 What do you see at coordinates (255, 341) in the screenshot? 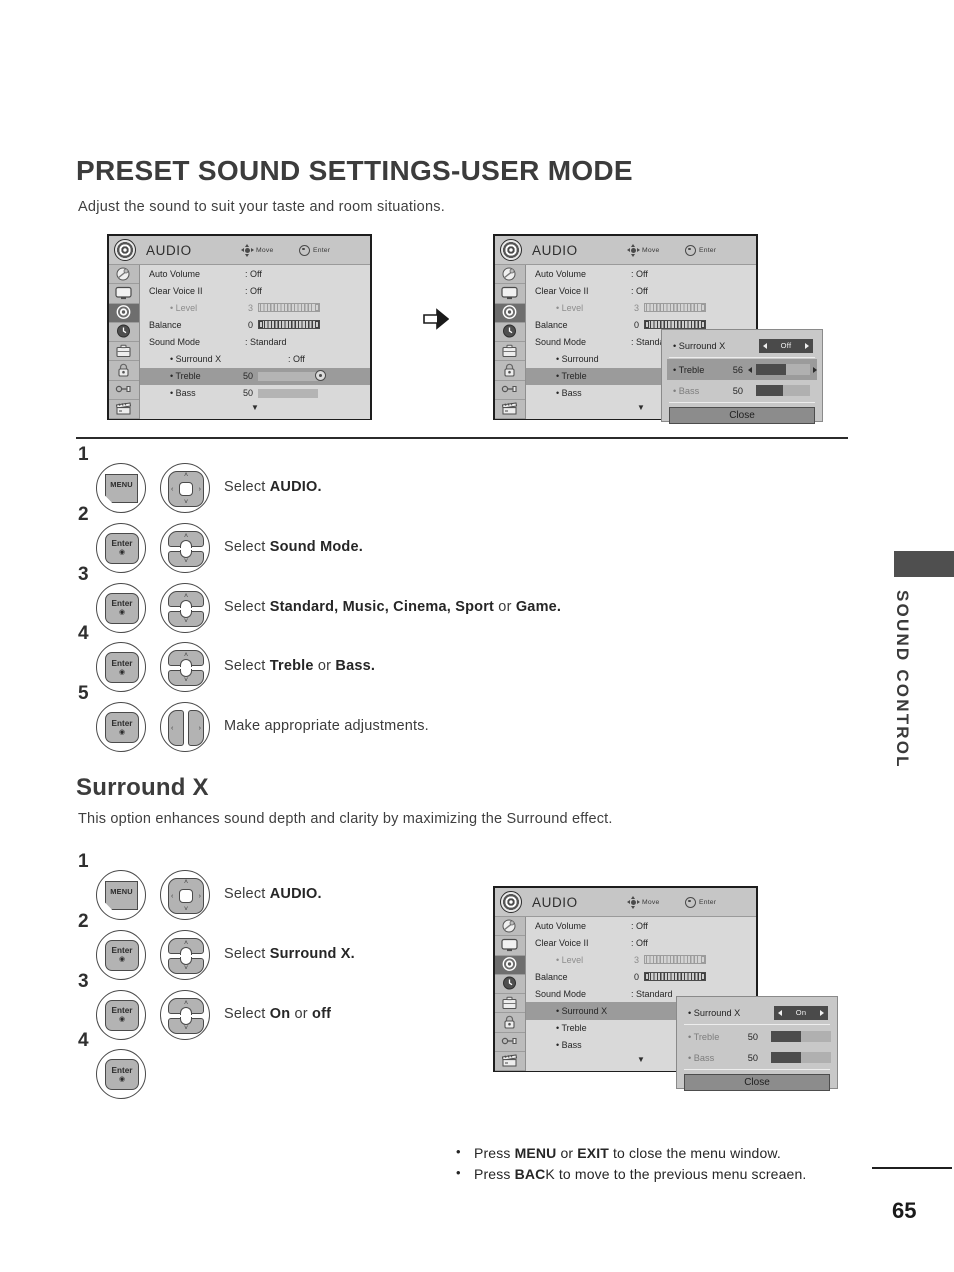
I see `osd-row: Sound Mode: Standard` at bounding box center [255, 341].